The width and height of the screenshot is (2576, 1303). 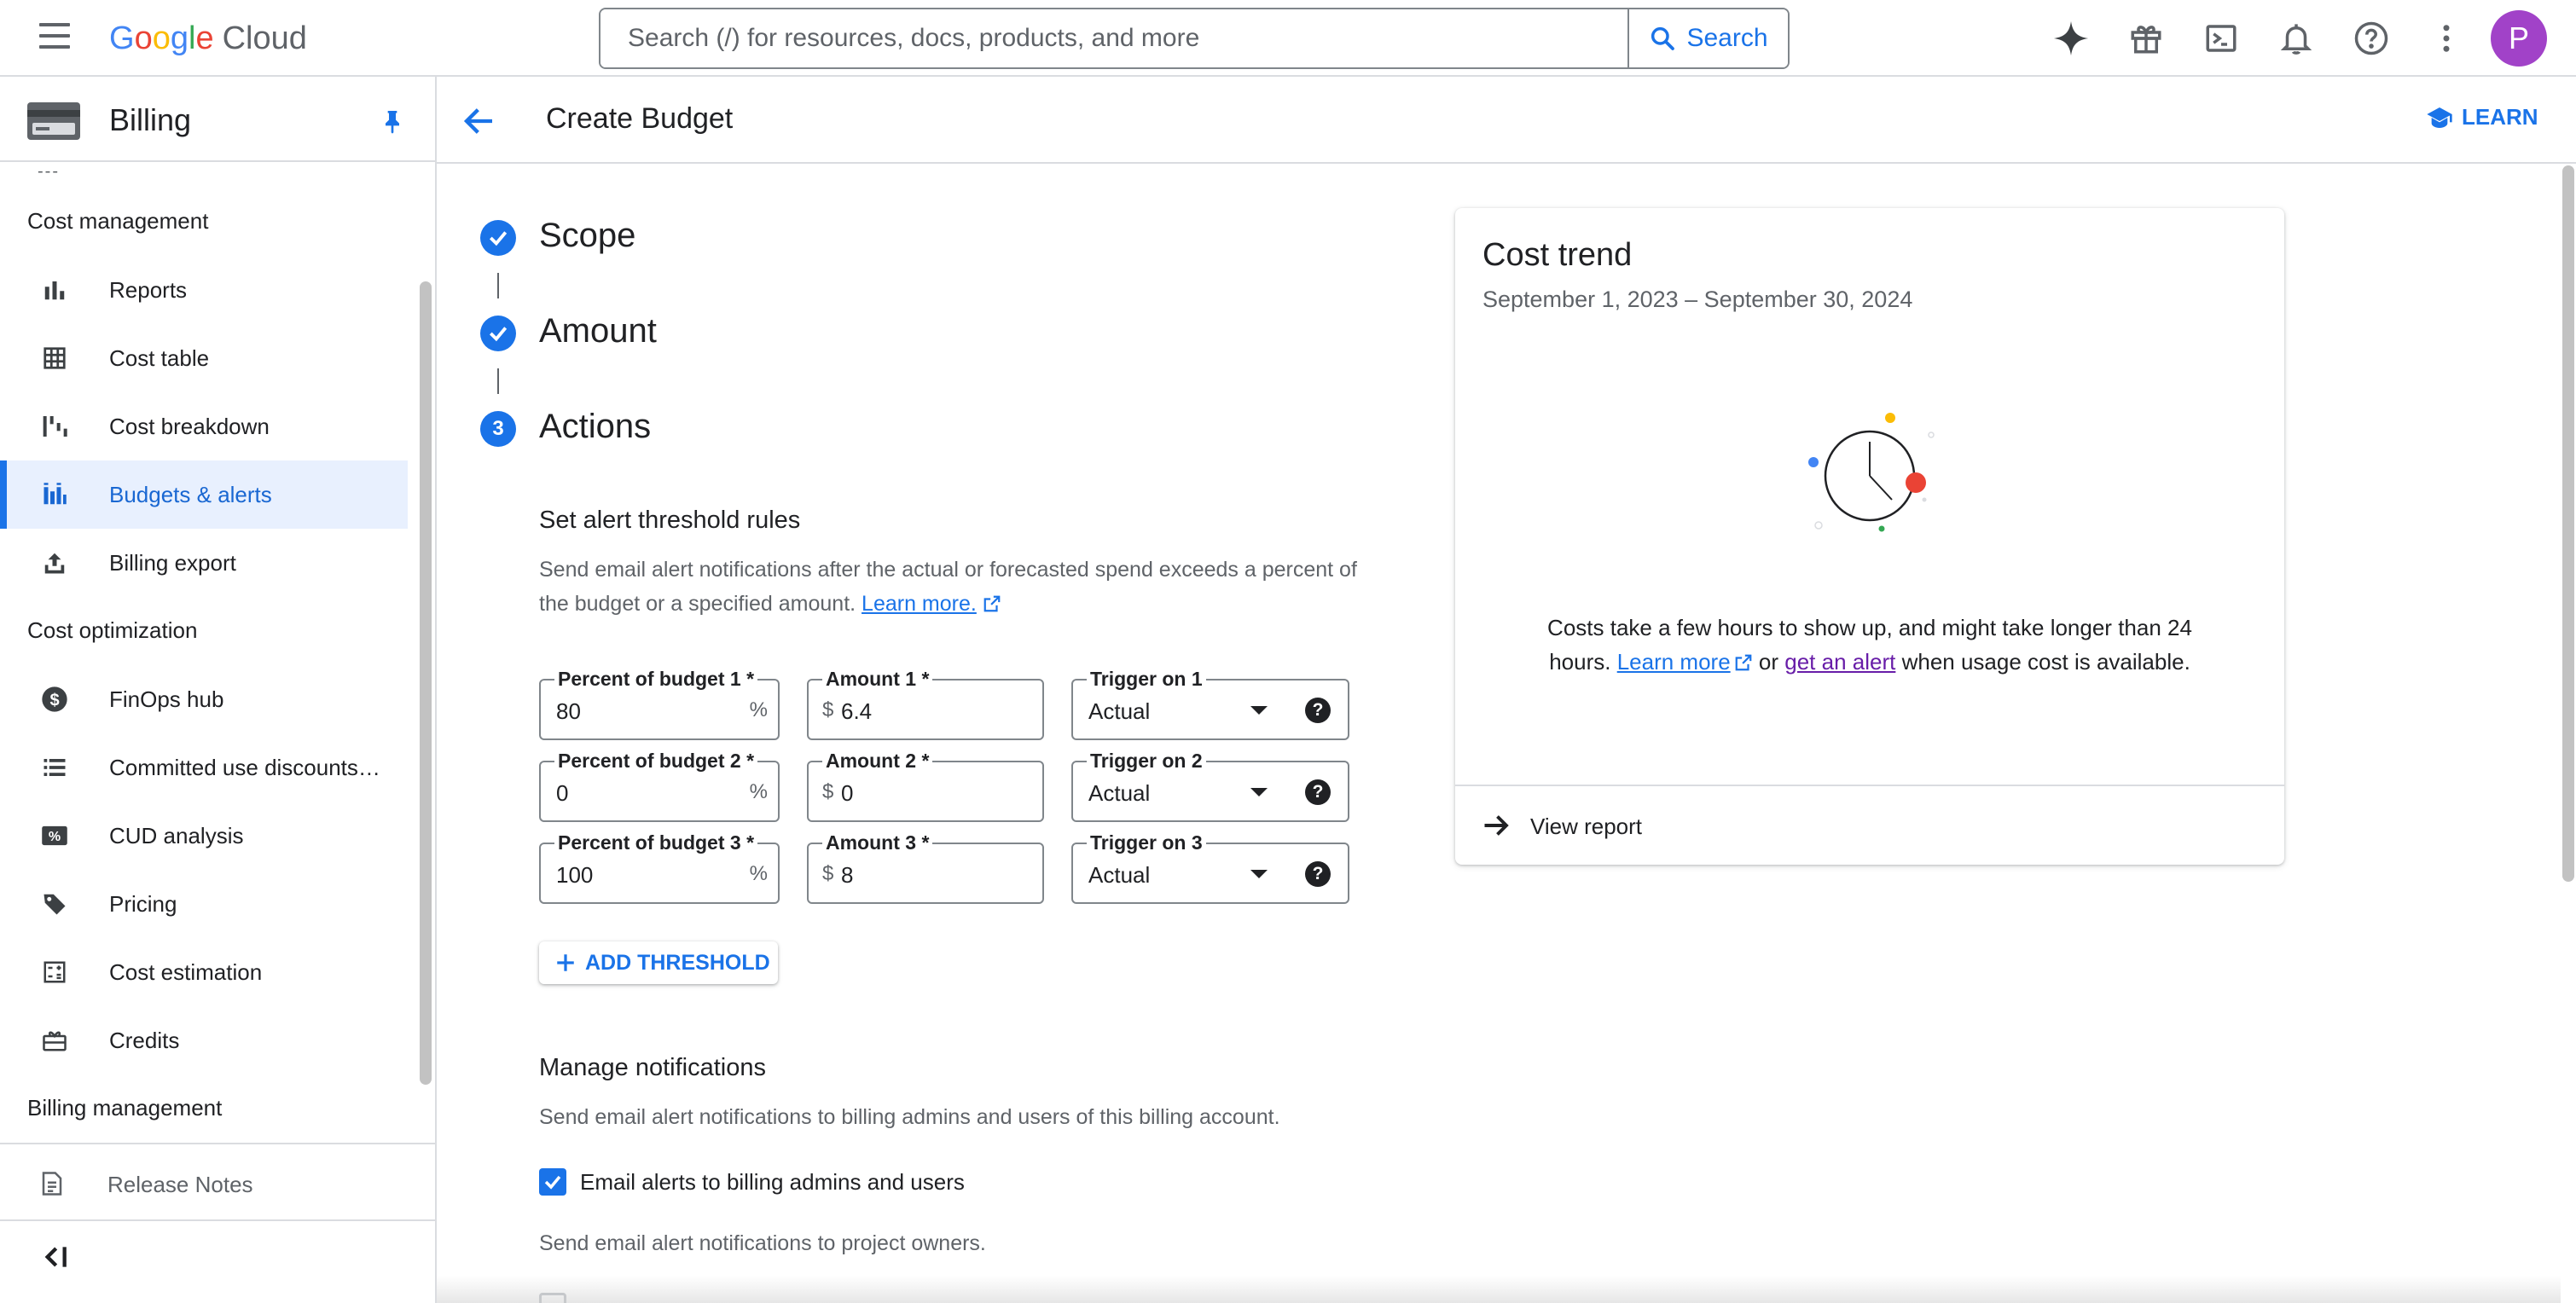 I want to click on more-options-icon, so click(x=2446, y=39).